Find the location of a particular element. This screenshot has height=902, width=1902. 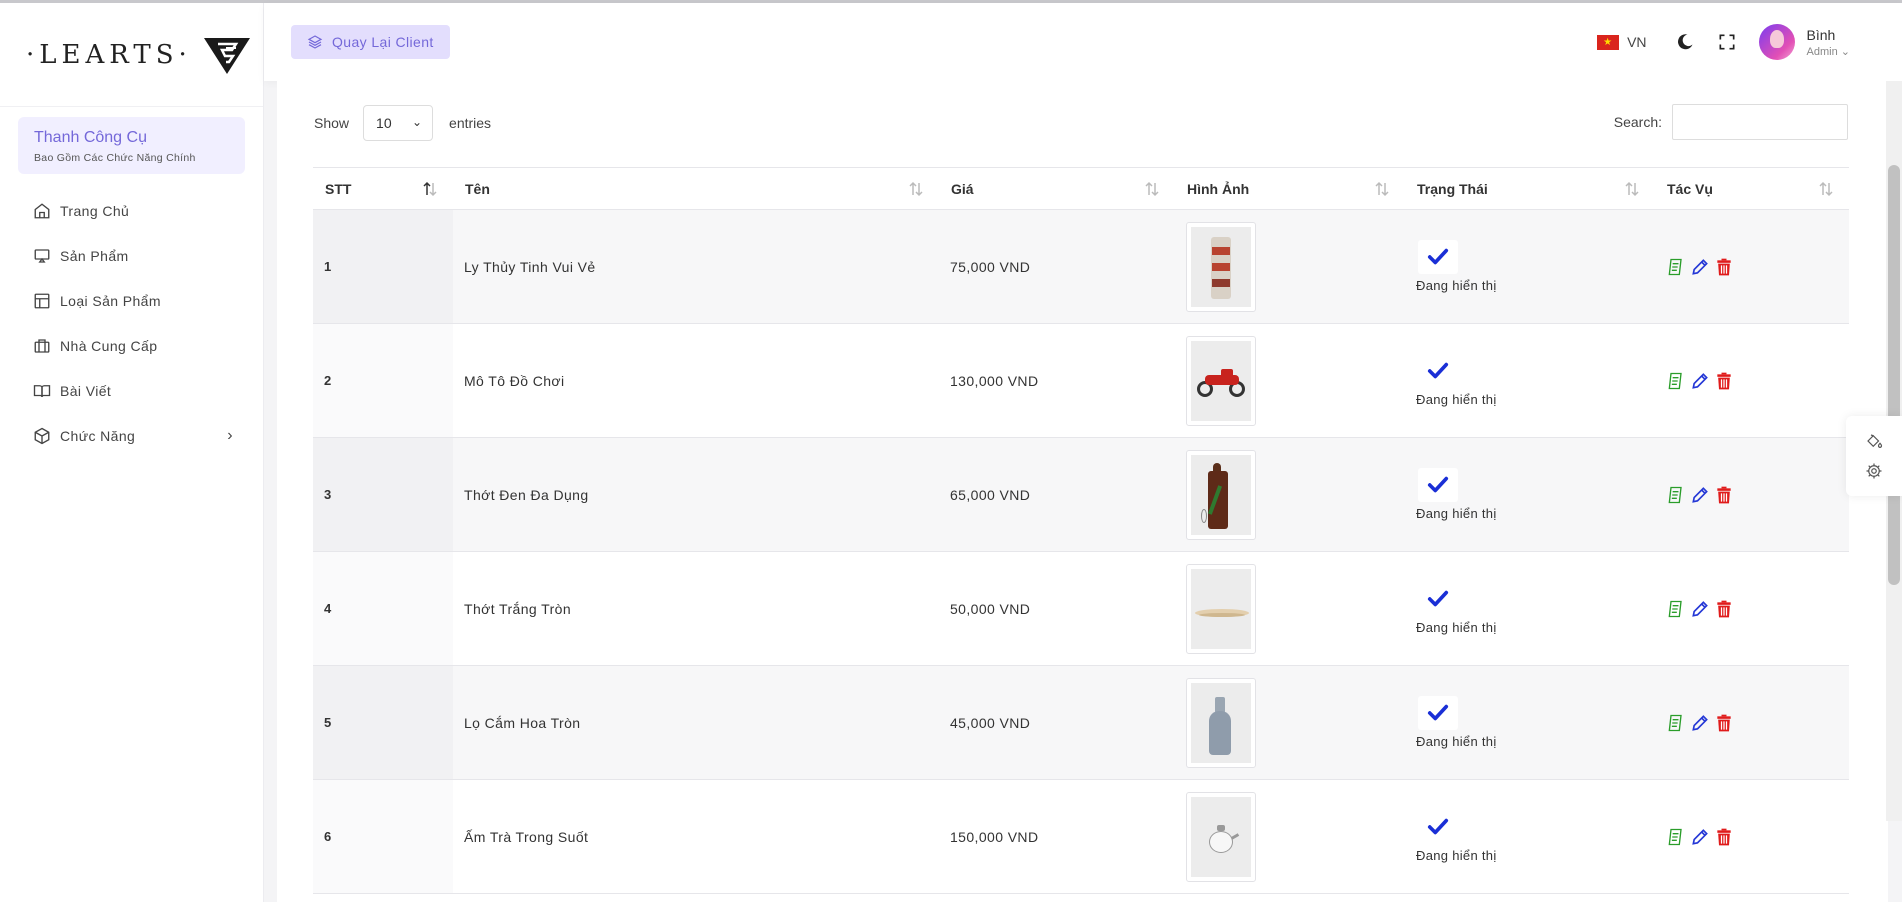

status-label: Đang hiển thị is located at coordinates (1456, 513).